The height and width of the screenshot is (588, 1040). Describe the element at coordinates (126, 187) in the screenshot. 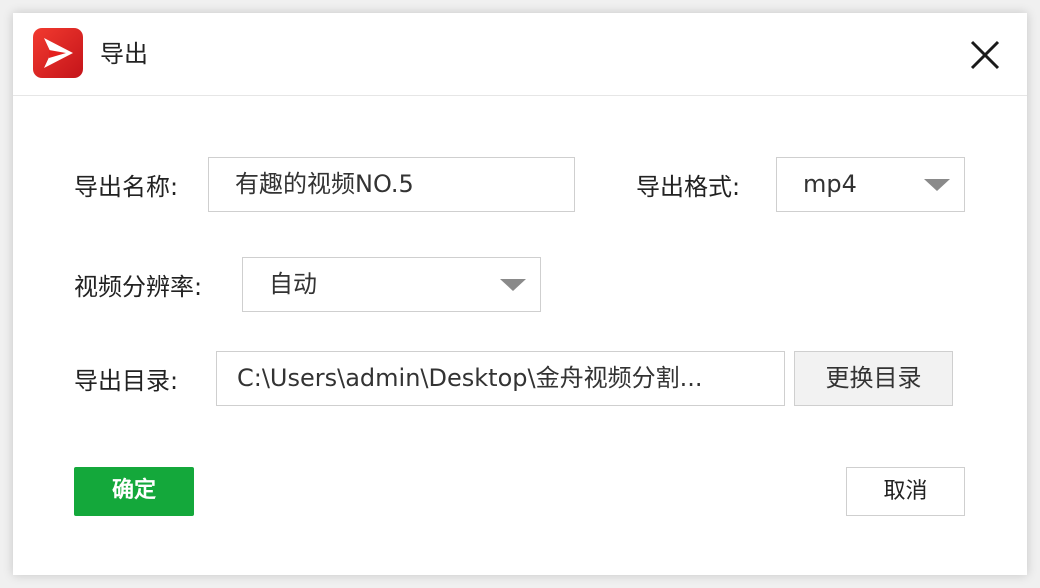

I see `export-name-label: 导出名称:` at that location.